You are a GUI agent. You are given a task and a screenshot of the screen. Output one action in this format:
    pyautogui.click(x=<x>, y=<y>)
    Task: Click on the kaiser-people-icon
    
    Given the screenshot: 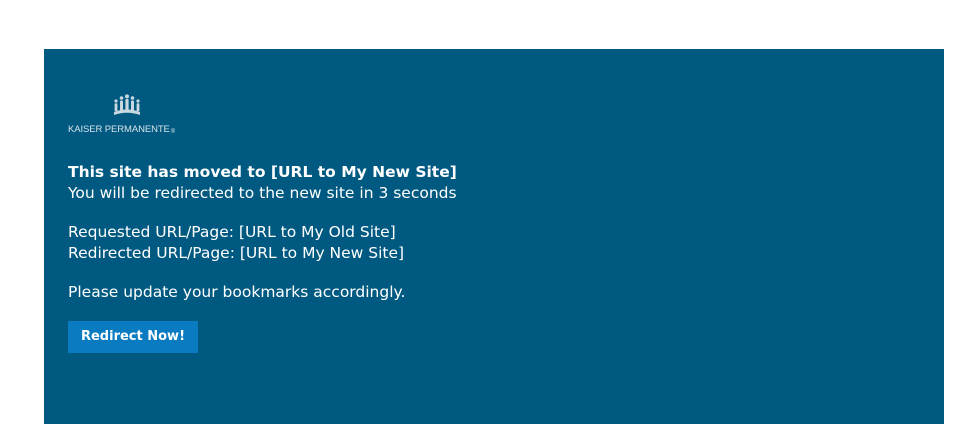 What is the action you would take?
    pyautogui.click(x=127, y=104)
    